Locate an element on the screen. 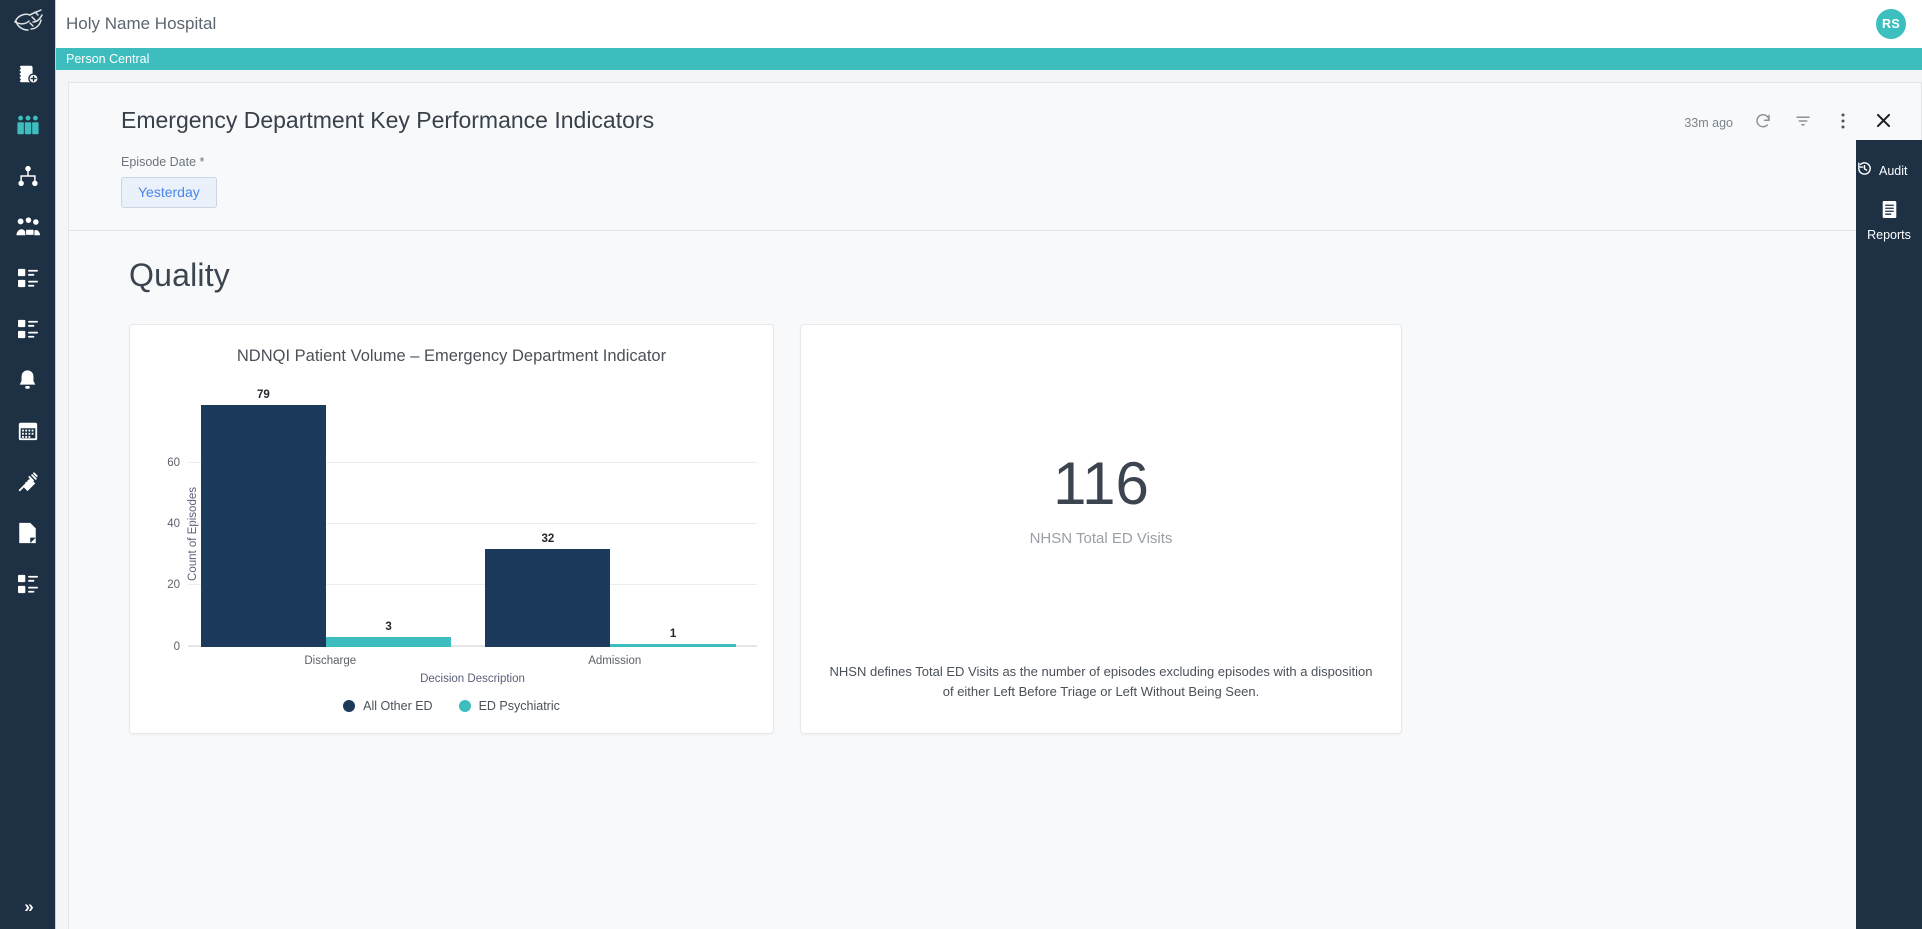  sidebar-item-care-team is located at coordinates (28, 226).